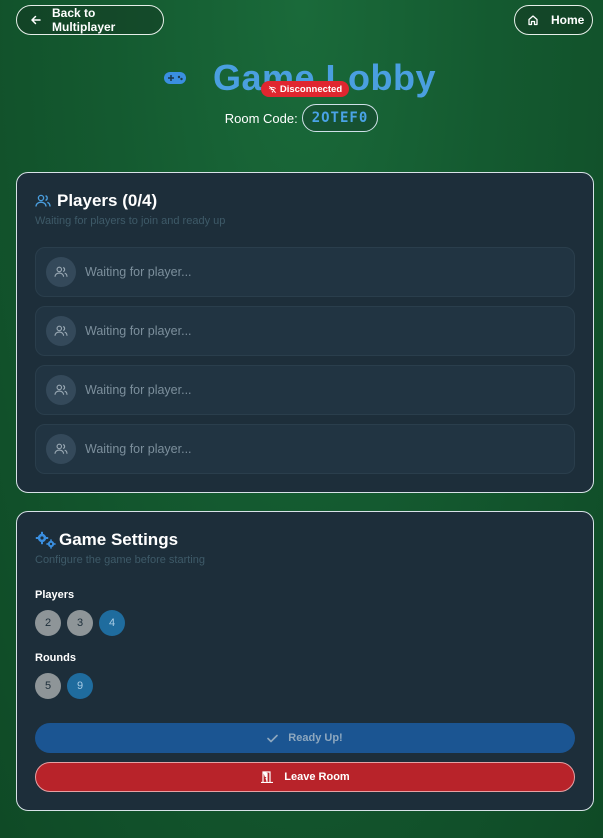 The image size is (603, 838). I want to click on player-count-option-2: 2, so click(48, 623).